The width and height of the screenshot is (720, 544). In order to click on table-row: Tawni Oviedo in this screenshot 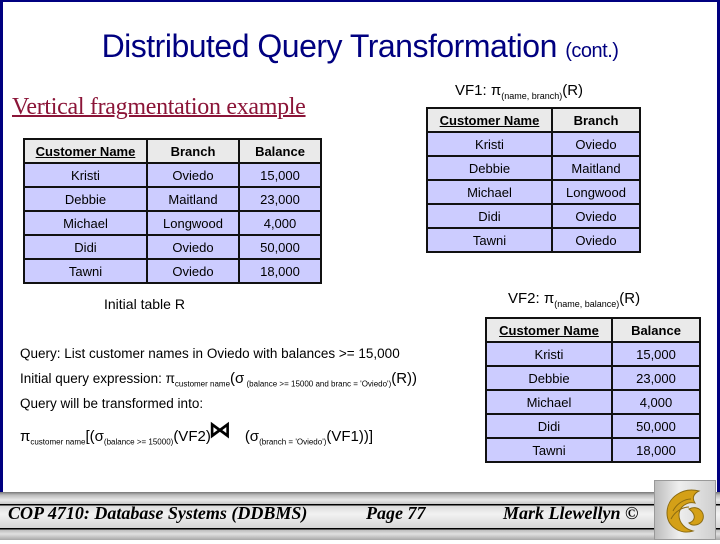, I will do `click(533, 240)`.